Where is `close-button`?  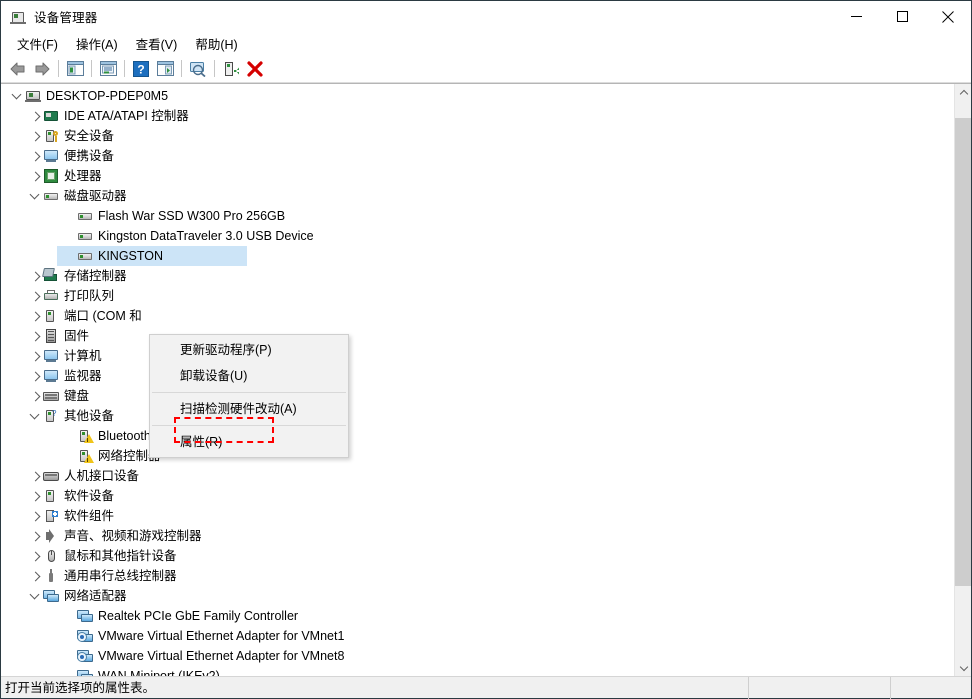 close-button is located at coordinates (948, 16).